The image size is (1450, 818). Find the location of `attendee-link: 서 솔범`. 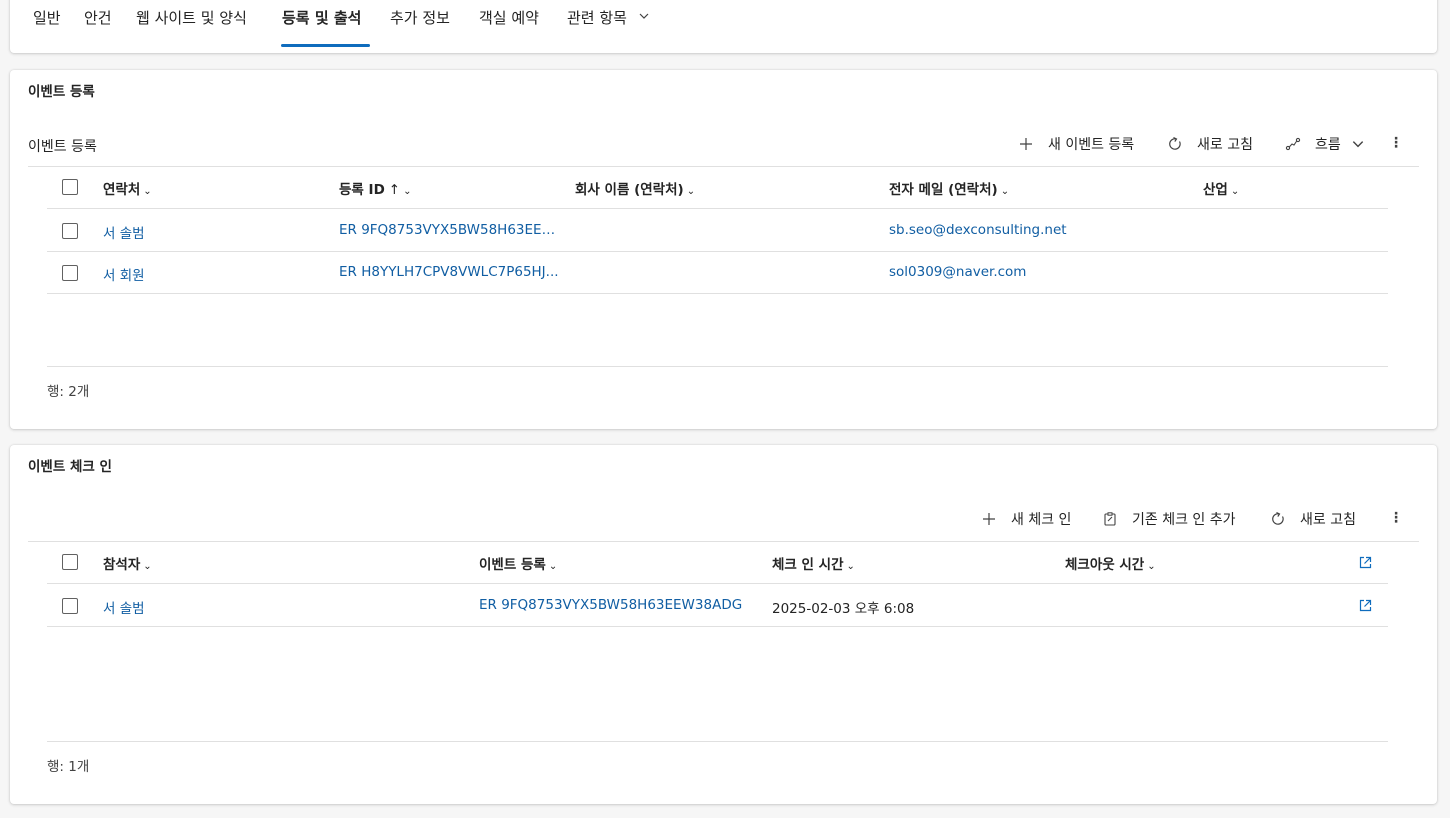

attendee-link: 서 솔범 is located at coordinates (283, 607).